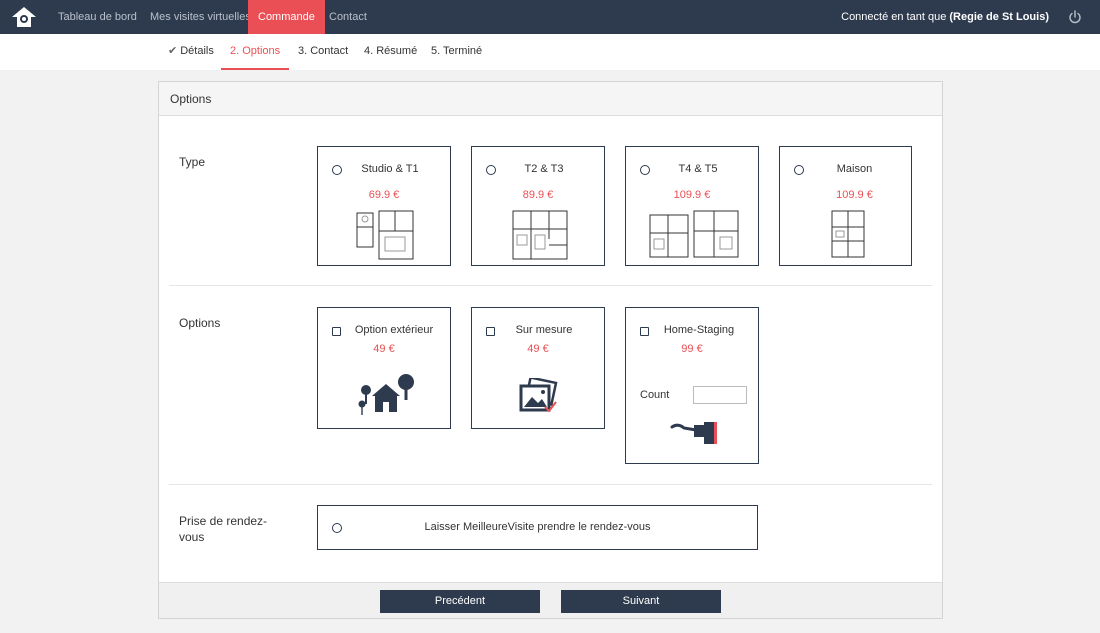 The image size is (1100, 633). I want to click on check-icon: ✔, so click(173, 51).